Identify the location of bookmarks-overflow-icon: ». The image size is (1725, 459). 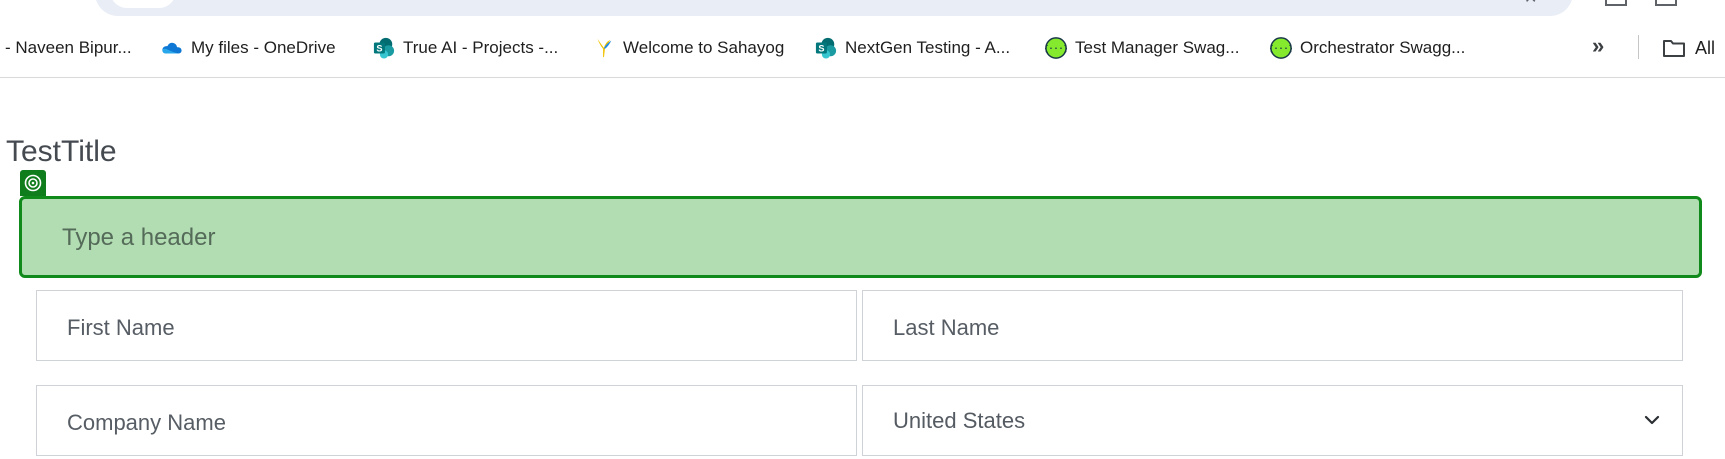
(1598, 46).